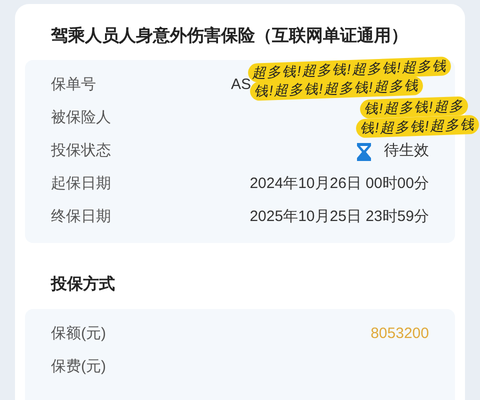  I want to click on row-value: 2025年10月25日 23时59分, so click(339, 217).